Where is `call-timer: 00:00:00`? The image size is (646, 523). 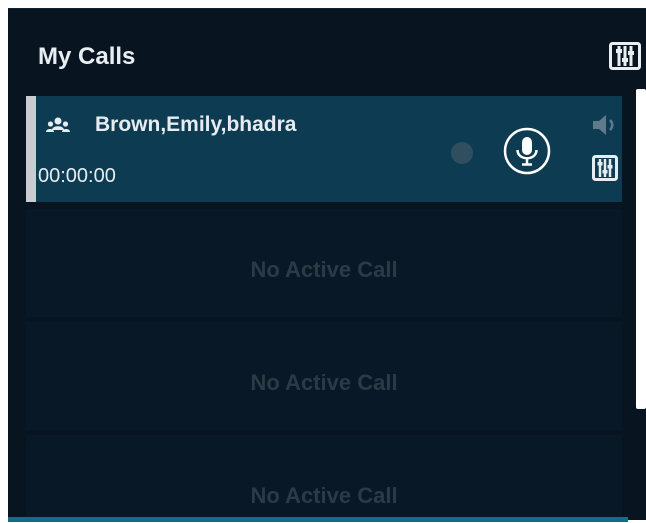 call-timer: 00:00:00 is located at coordinates (77, 176).